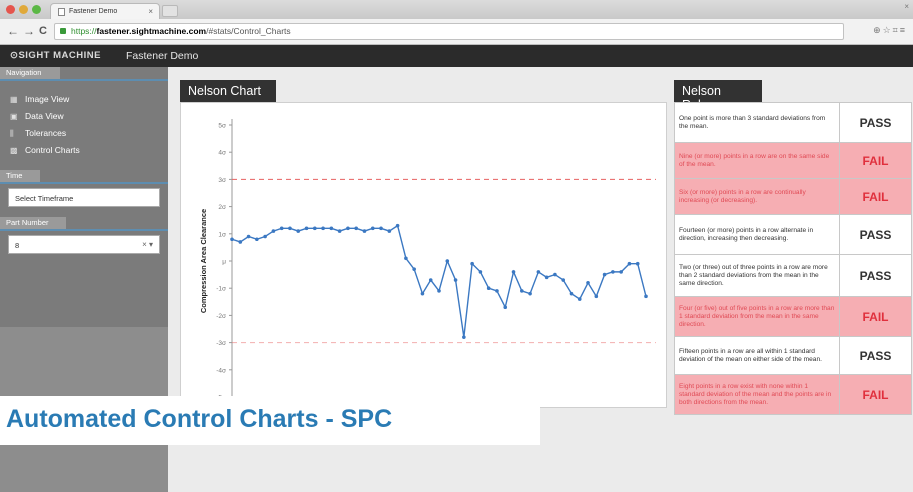 This screenshot has height=492, width=913. Describe the element at coordinates (13, 31) in the screenshot. I see `back-arrow-icon: ←` at that location.